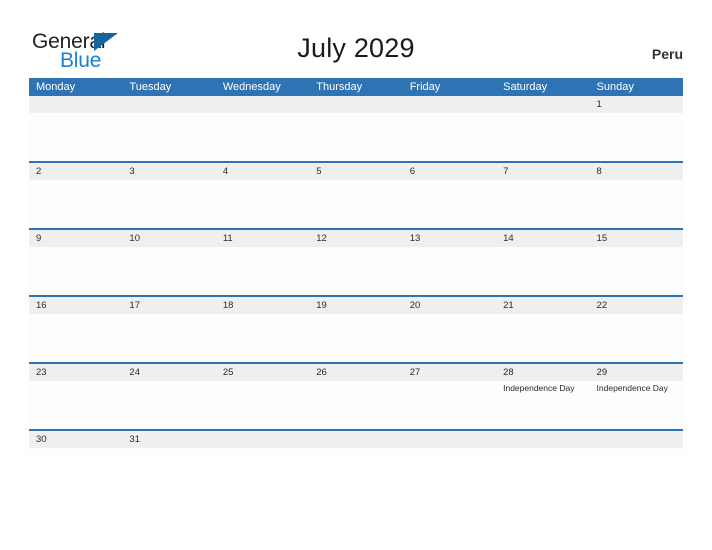 This screenshot has height=550, width=712. What do you see at coordinates (321, 238) in the screenshot?
I see `calendar-day-number: 12` at bounding box center [321, 238].